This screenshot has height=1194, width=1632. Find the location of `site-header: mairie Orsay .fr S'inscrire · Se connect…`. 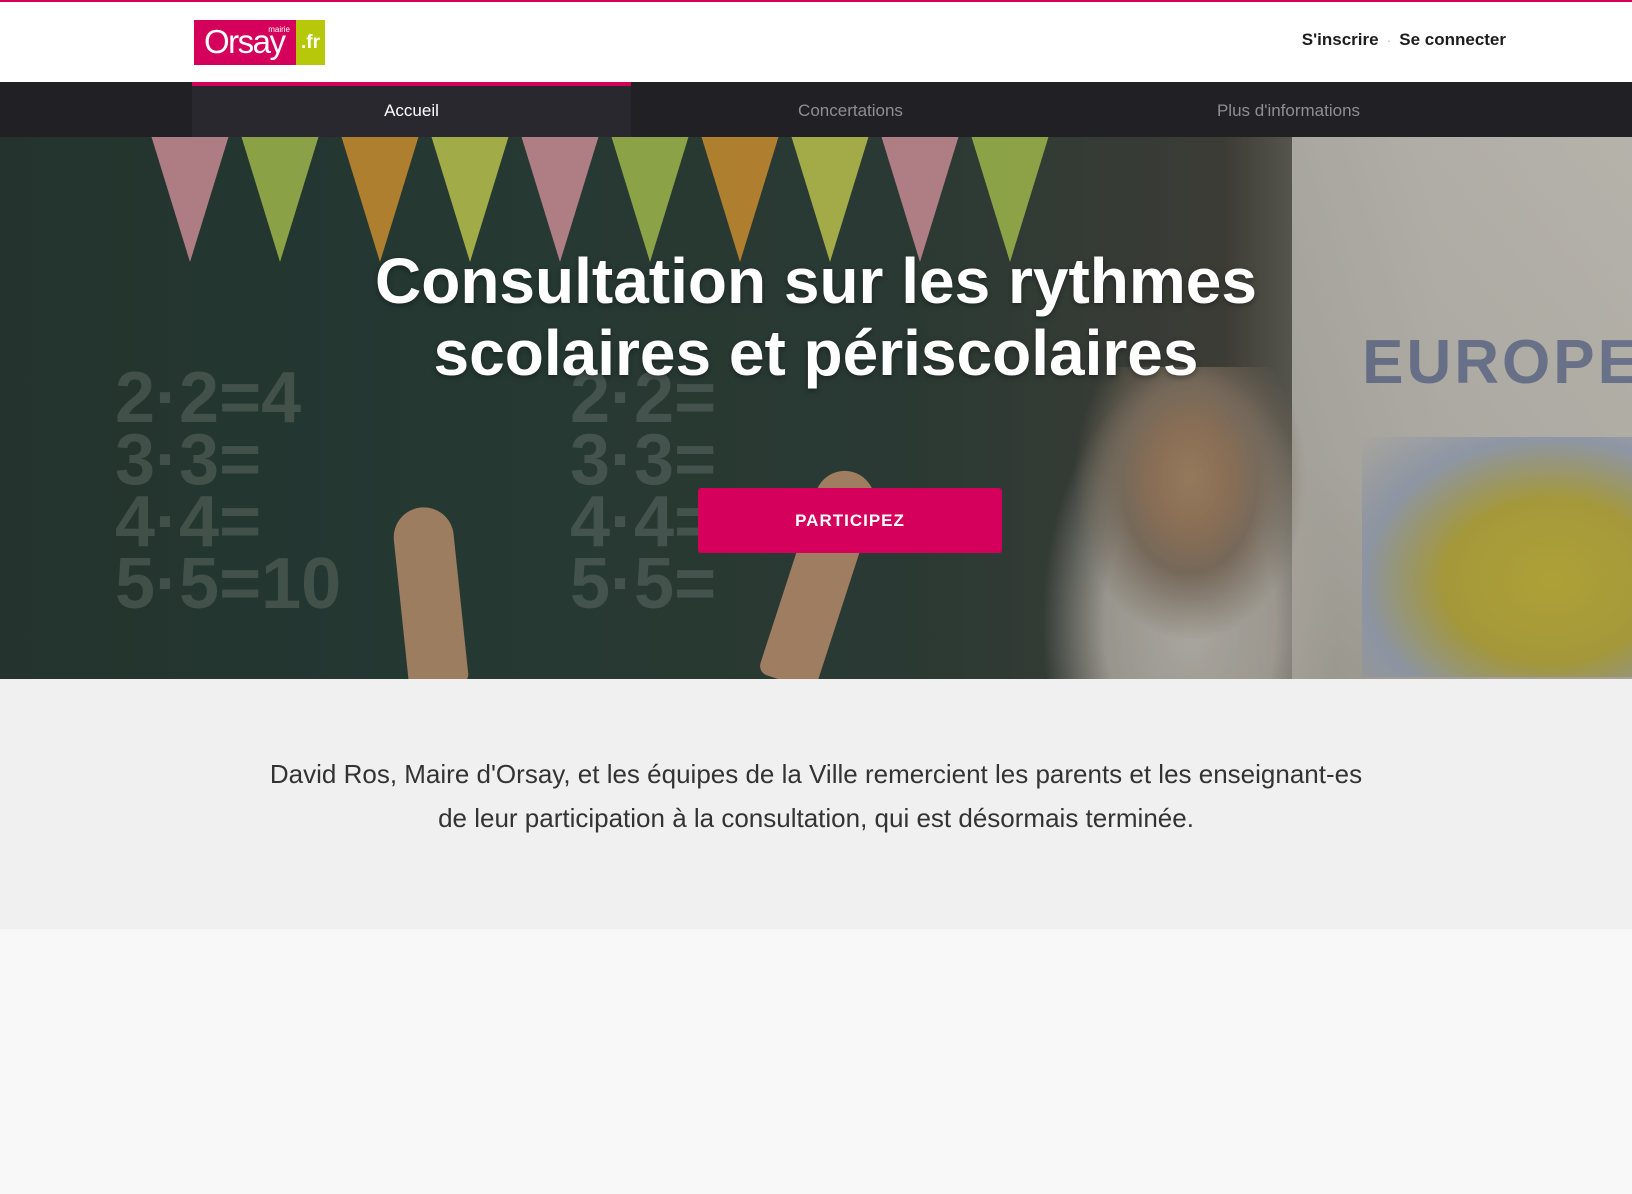

site-header: mairie Orsay .fr S'inscrire · Se connect… is located at coordinates (816, 41).